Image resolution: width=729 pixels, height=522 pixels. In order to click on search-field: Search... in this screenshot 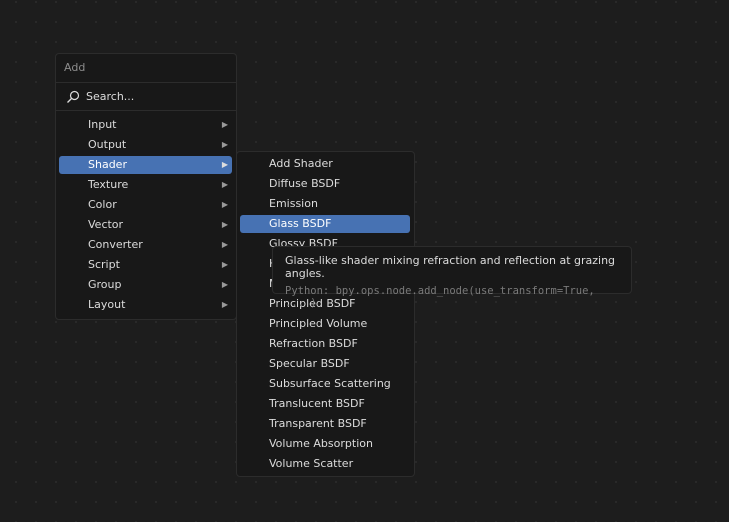, I will do `click(146, 97)`.